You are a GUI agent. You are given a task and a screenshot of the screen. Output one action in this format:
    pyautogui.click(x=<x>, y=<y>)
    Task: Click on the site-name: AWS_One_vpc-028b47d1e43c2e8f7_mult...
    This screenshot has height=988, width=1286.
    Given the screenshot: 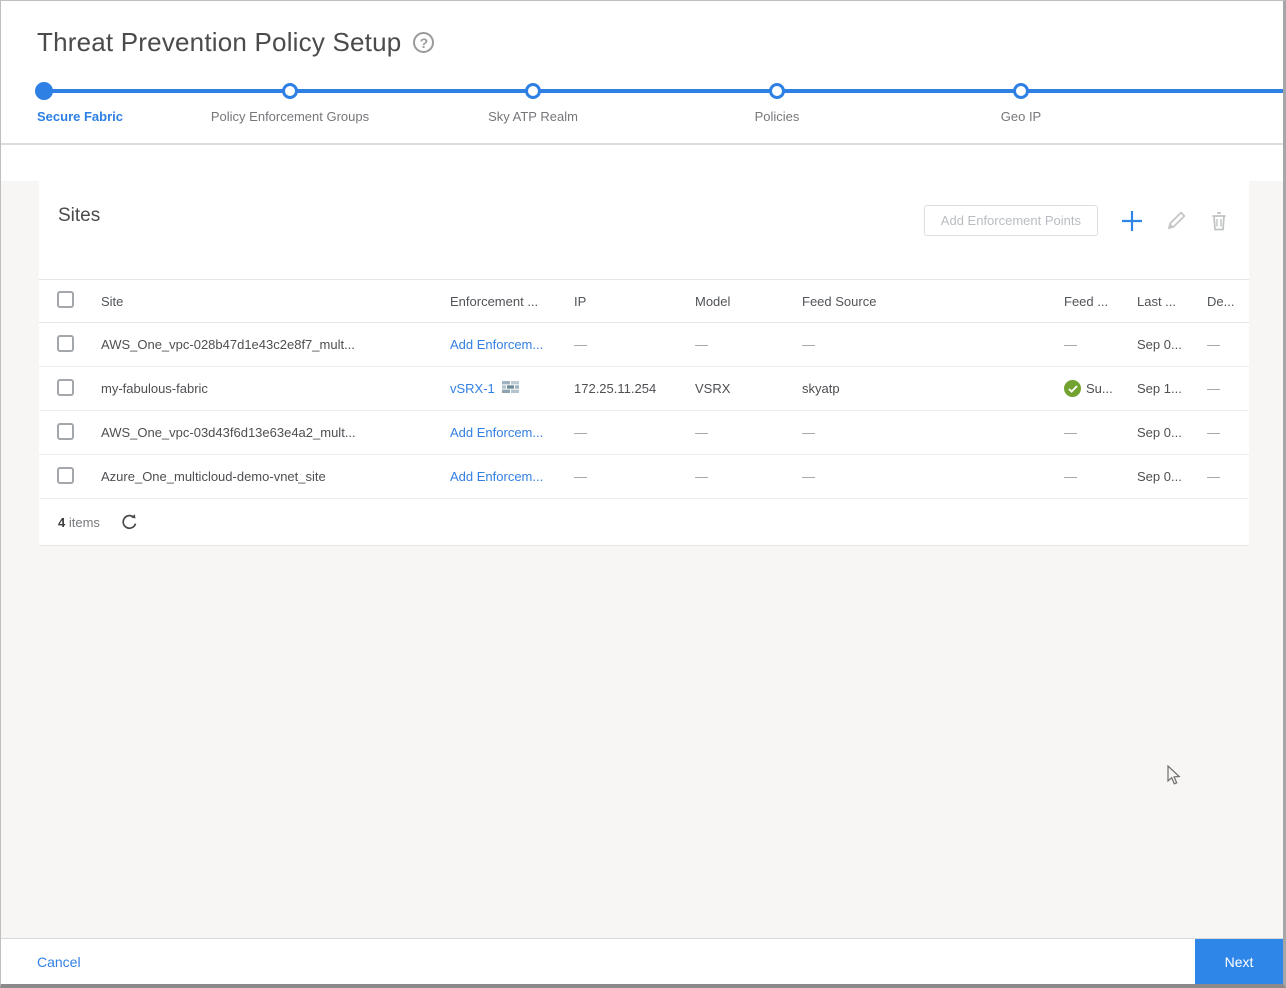 What is the action you would take?
    pyautogui.click(x=228, y=344)
    